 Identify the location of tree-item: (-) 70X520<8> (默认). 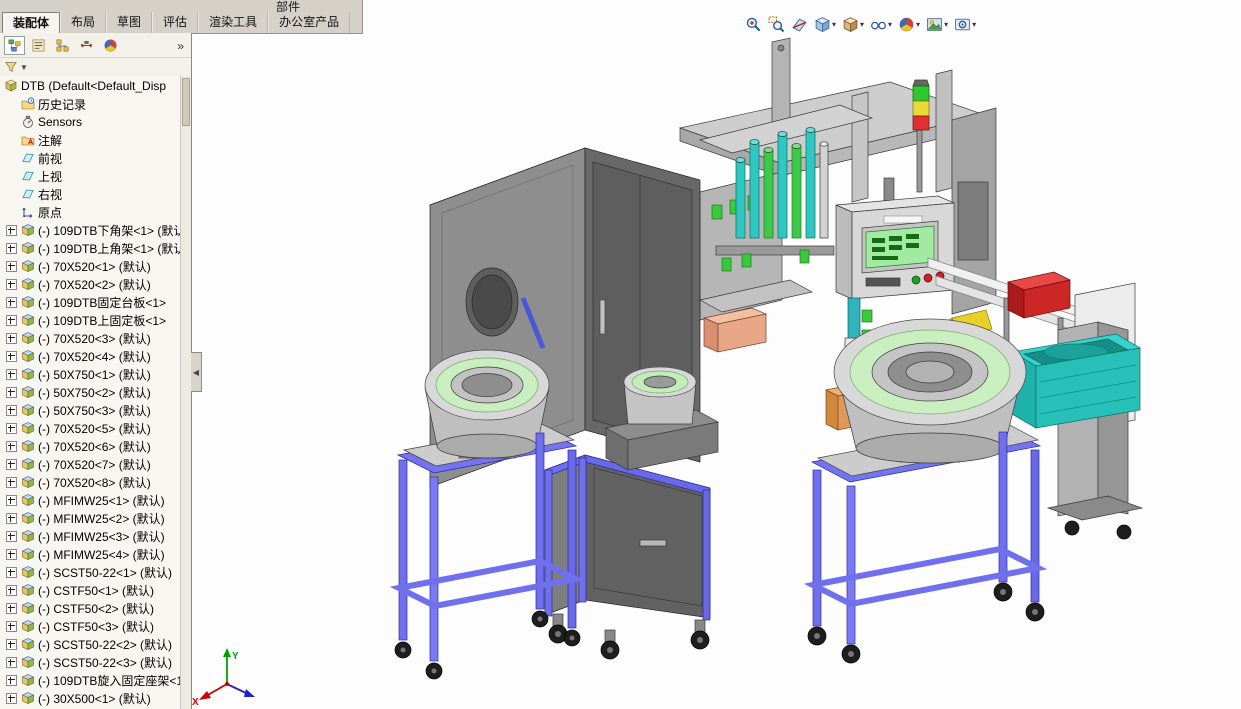
(95, 482).